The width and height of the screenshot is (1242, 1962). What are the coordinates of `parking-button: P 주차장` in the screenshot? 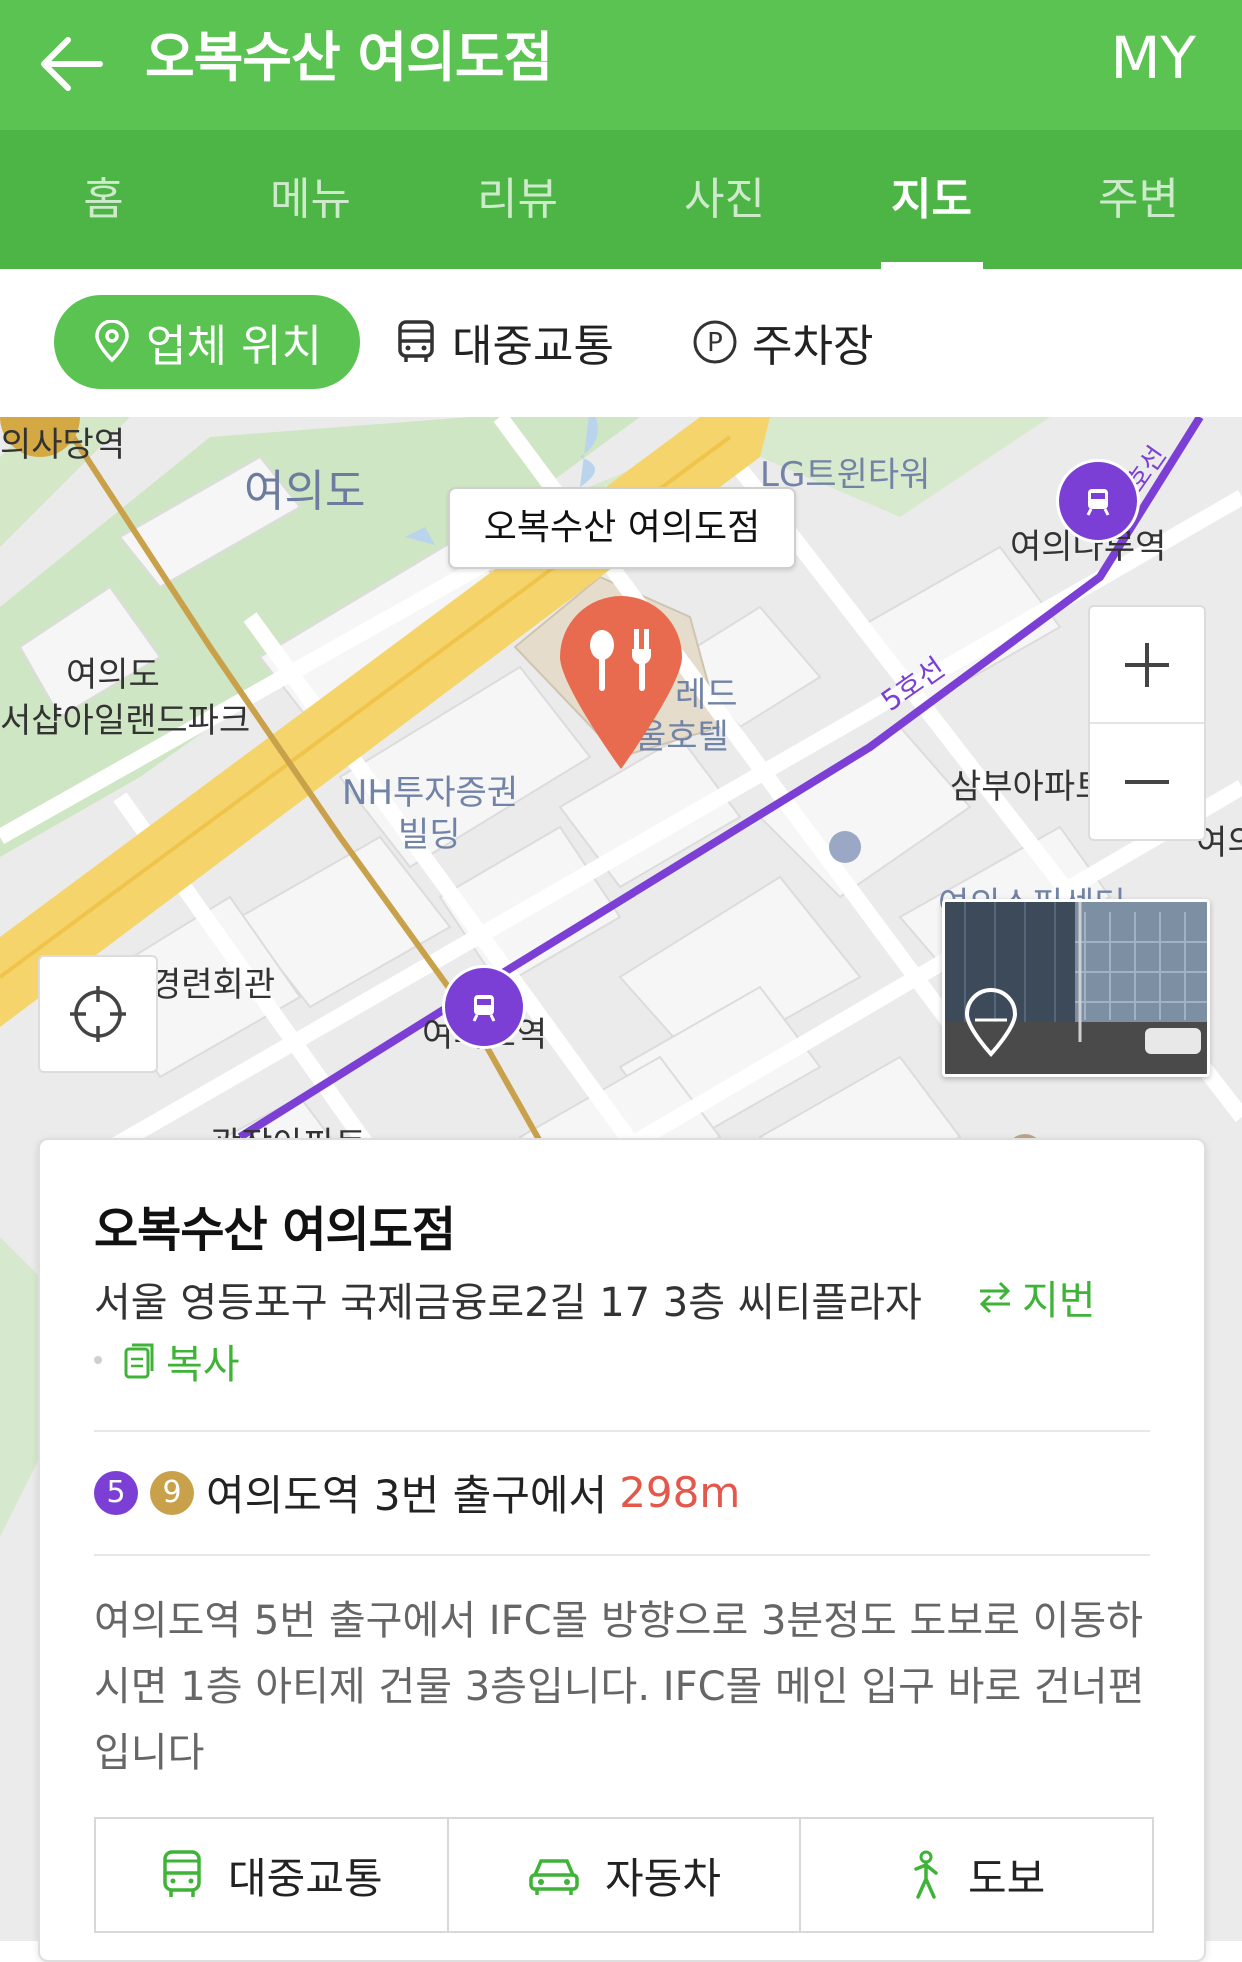 It's located at (782, 342).